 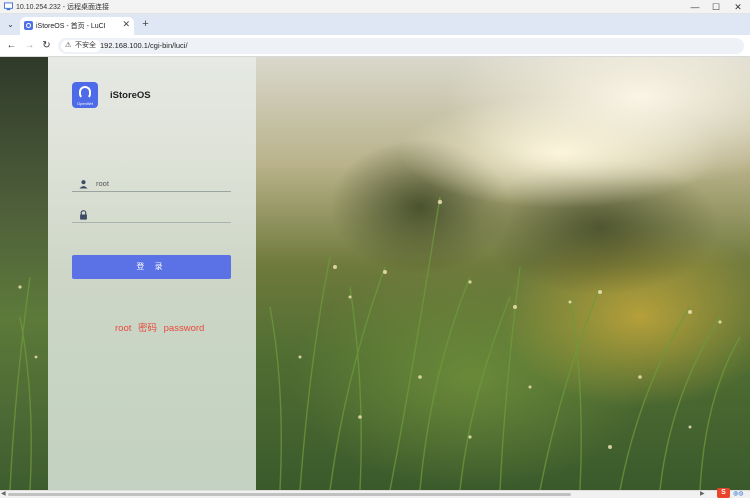 I want to click on security-warning-label: 不安全, so click(x=85, y=45).